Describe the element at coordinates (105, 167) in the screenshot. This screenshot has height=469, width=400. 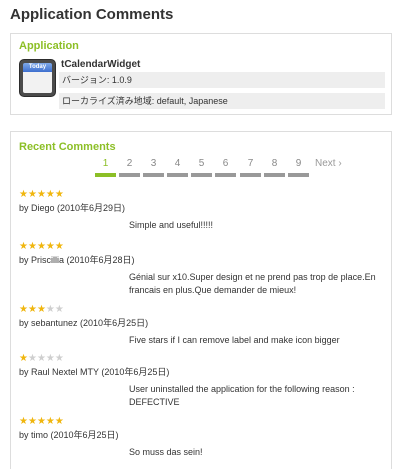
I see `page-link-1: 1` at that location.